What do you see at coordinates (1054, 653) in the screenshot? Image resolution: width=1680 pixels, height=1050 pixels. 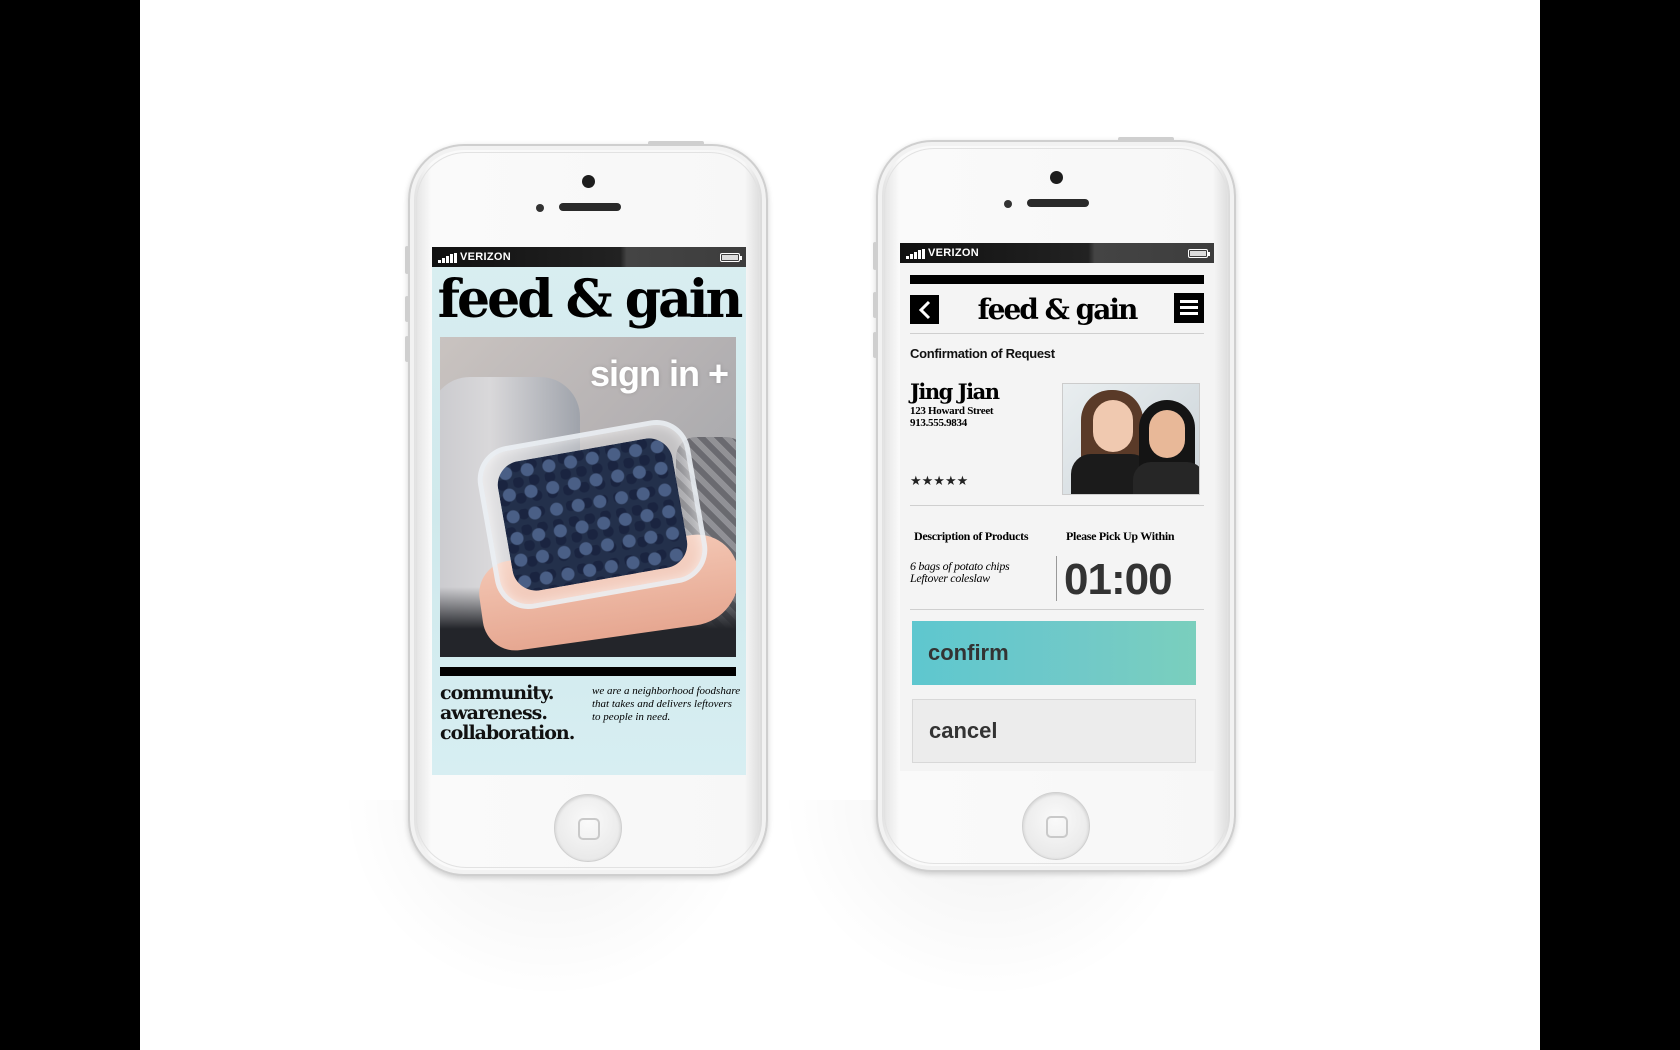 I see `confirm-button: confirm` at bounding box center [1054, 653].